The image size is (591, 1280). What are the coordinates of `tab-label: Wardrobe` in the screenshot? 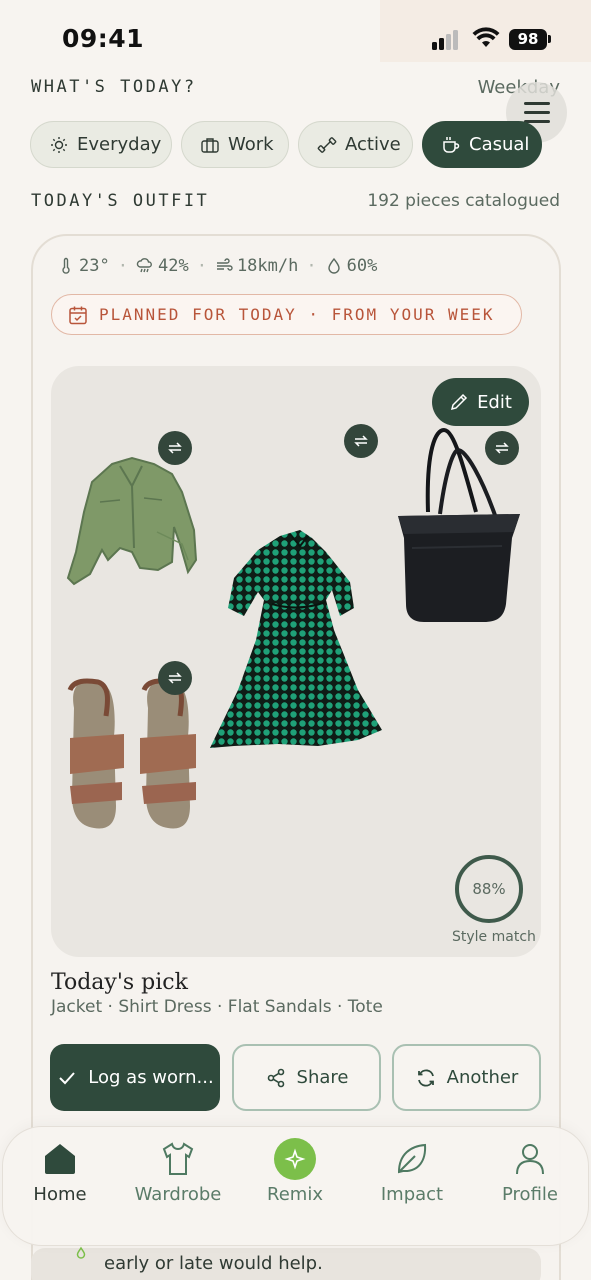 It's located at (178, 1194).